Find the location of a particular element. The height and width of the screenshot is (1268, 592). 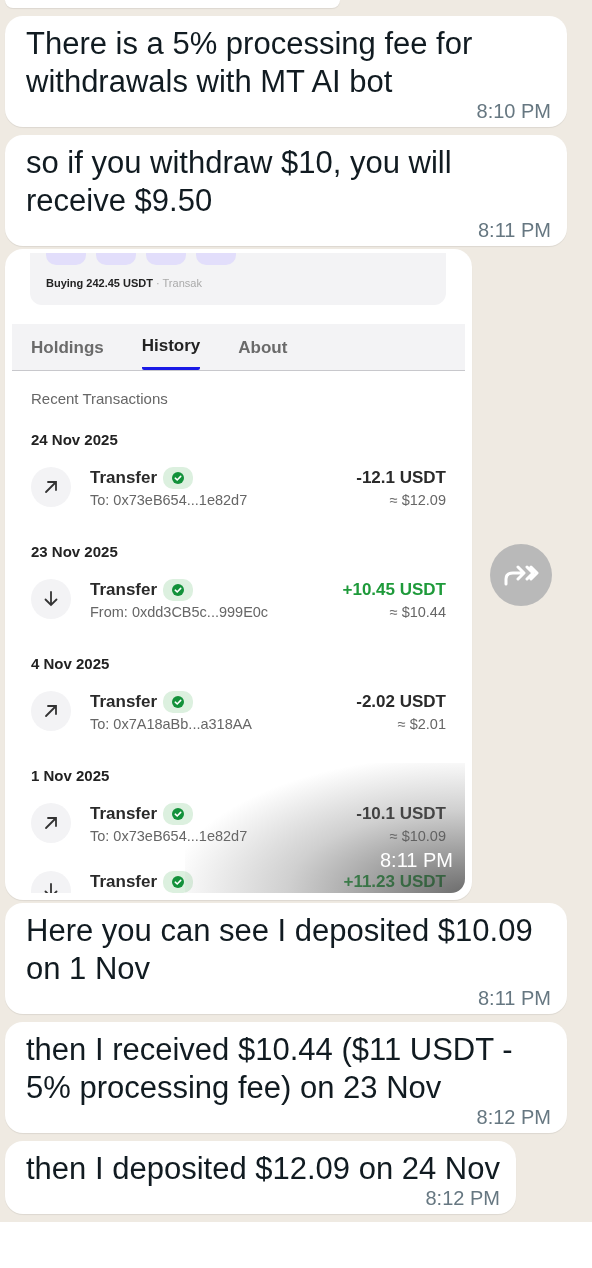

message-text: then I deposited $12.09 on 24 Nov is located at coordinates (263, 1169).